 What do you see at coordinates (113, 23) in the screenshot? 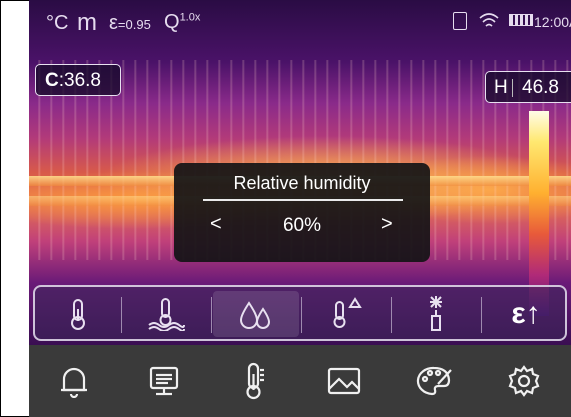
I see `emissivity-symbol: ε` at bounding box center [113, 23].